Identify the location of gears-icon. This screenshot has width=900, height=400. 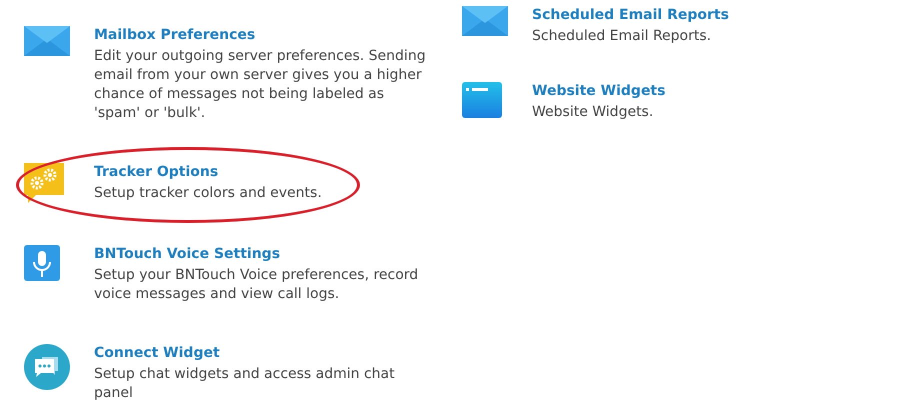
(44, 184).